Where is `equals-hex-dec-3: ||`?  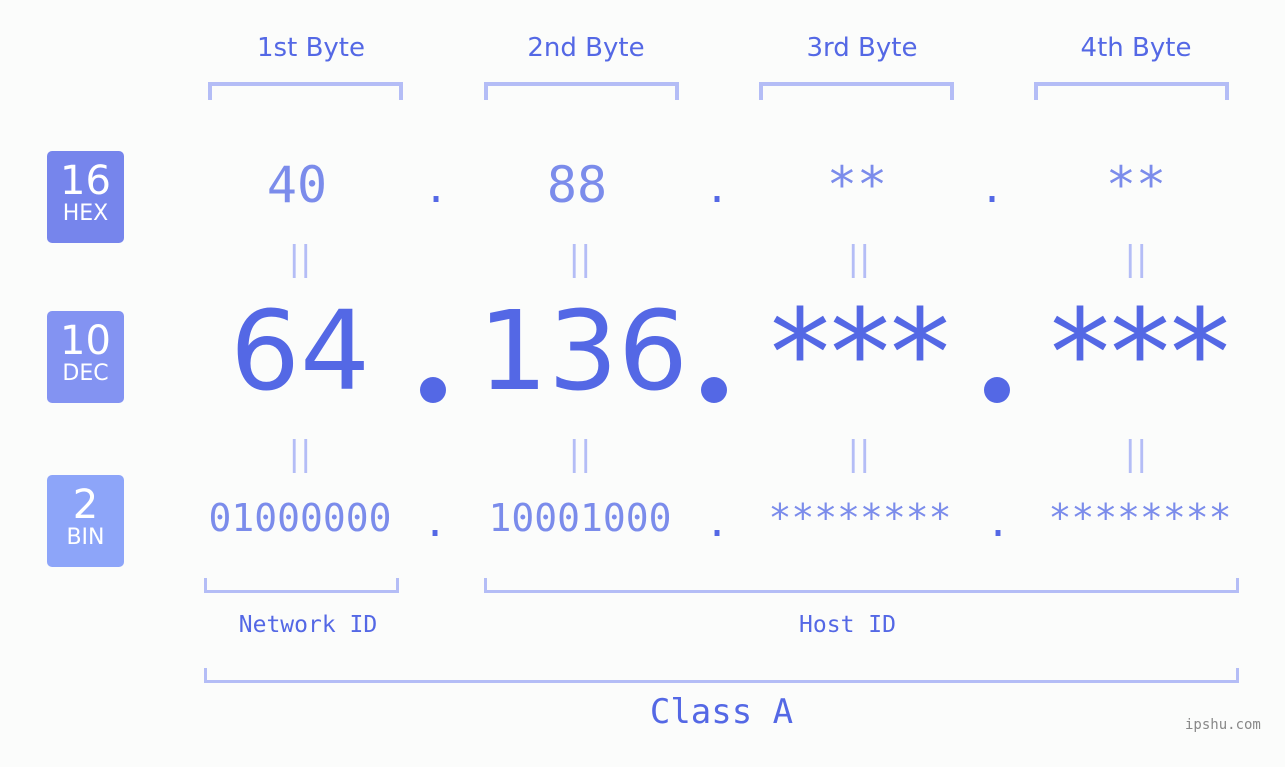
equals-hex-dec-3: || is located at coordinates (859, 259).